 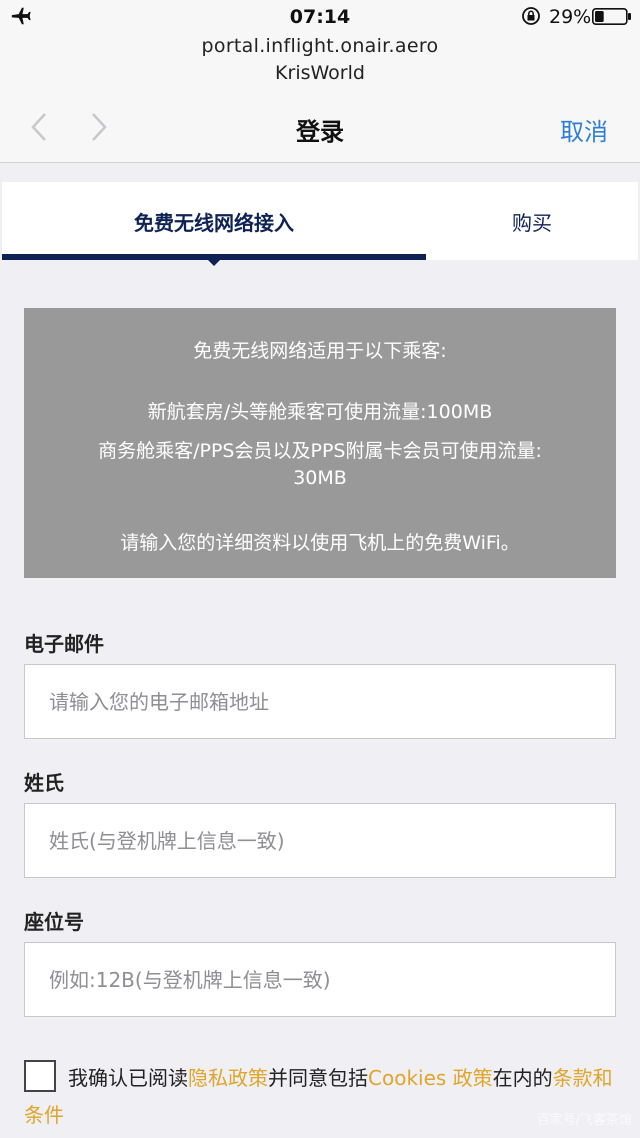 What do you see at coordinates (320, 478) in the screenshot?
I see `info-line-business-quota: 30MB` at bounding box center [320, 478].